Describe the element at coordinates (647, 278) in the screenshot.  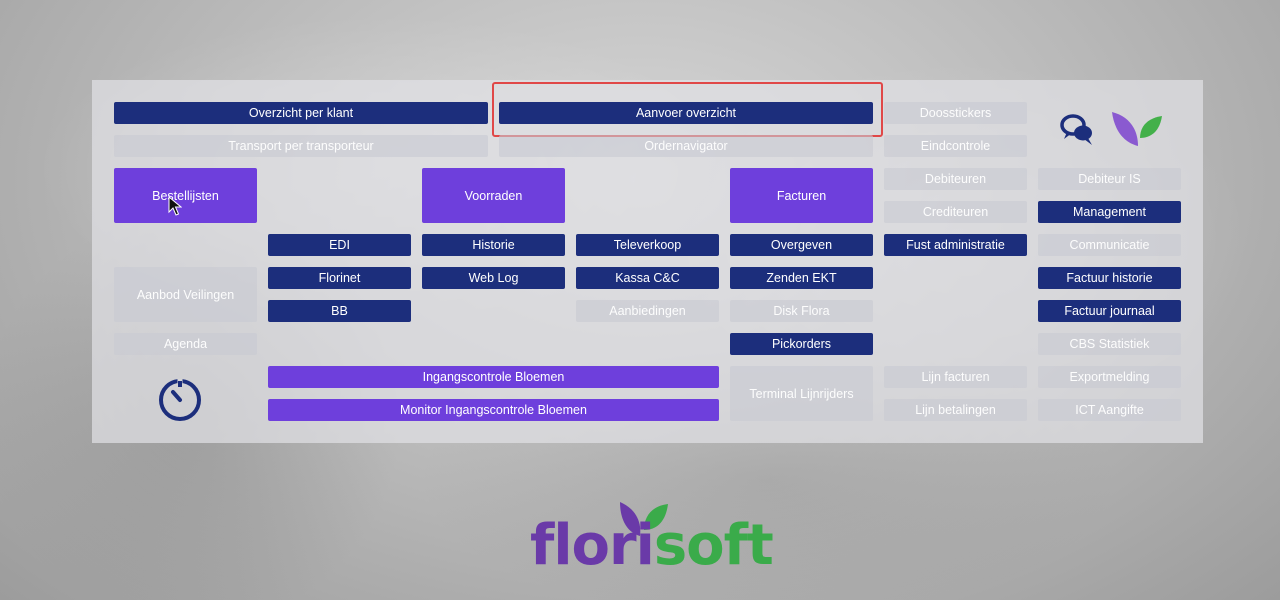
I see `kassa-cc-button: Kassa C&C` at that location.